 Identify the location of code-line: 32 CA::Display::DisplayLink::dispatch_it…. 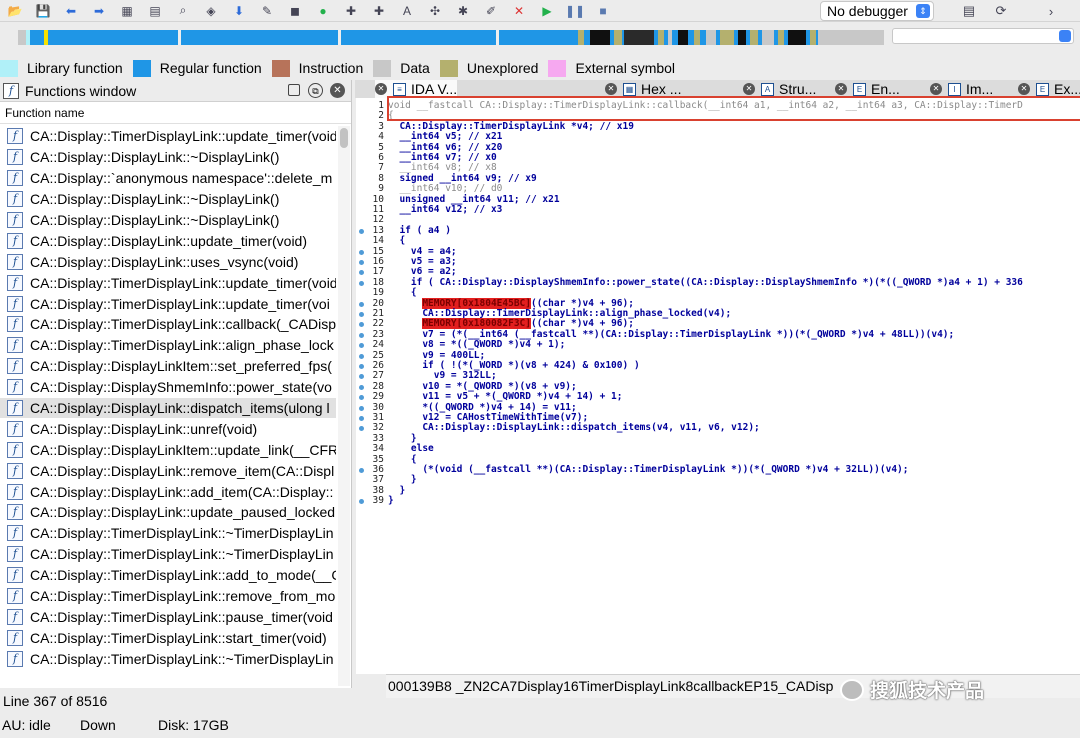
(718, 427).